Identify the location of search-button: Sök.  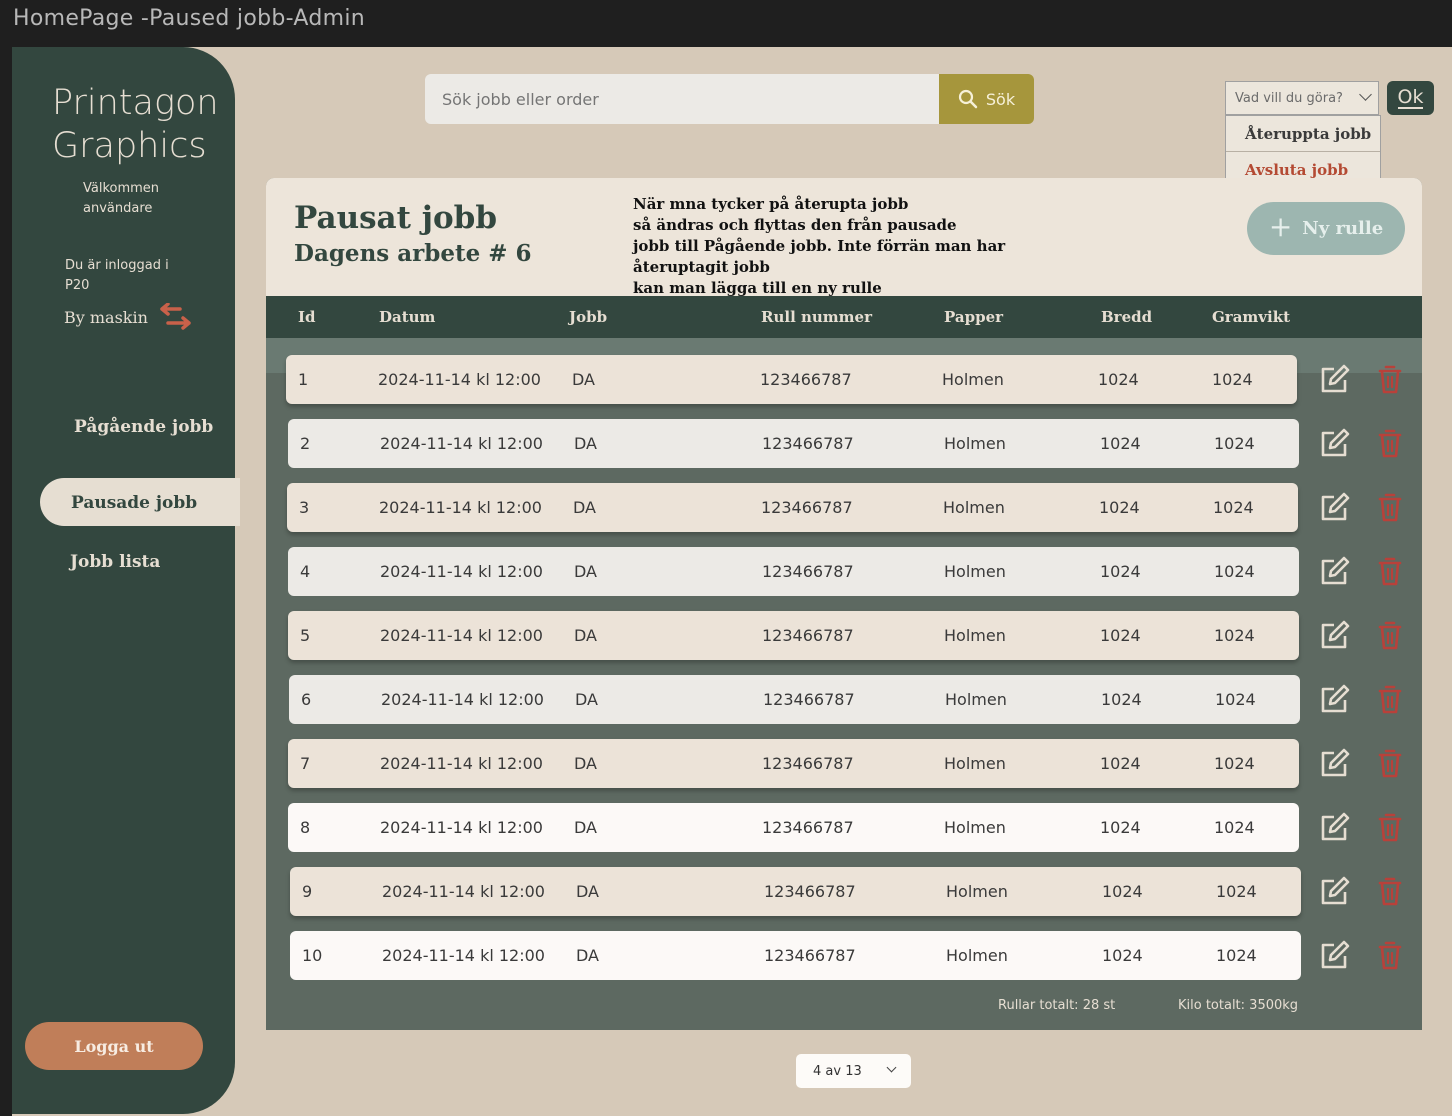
(986, 99).